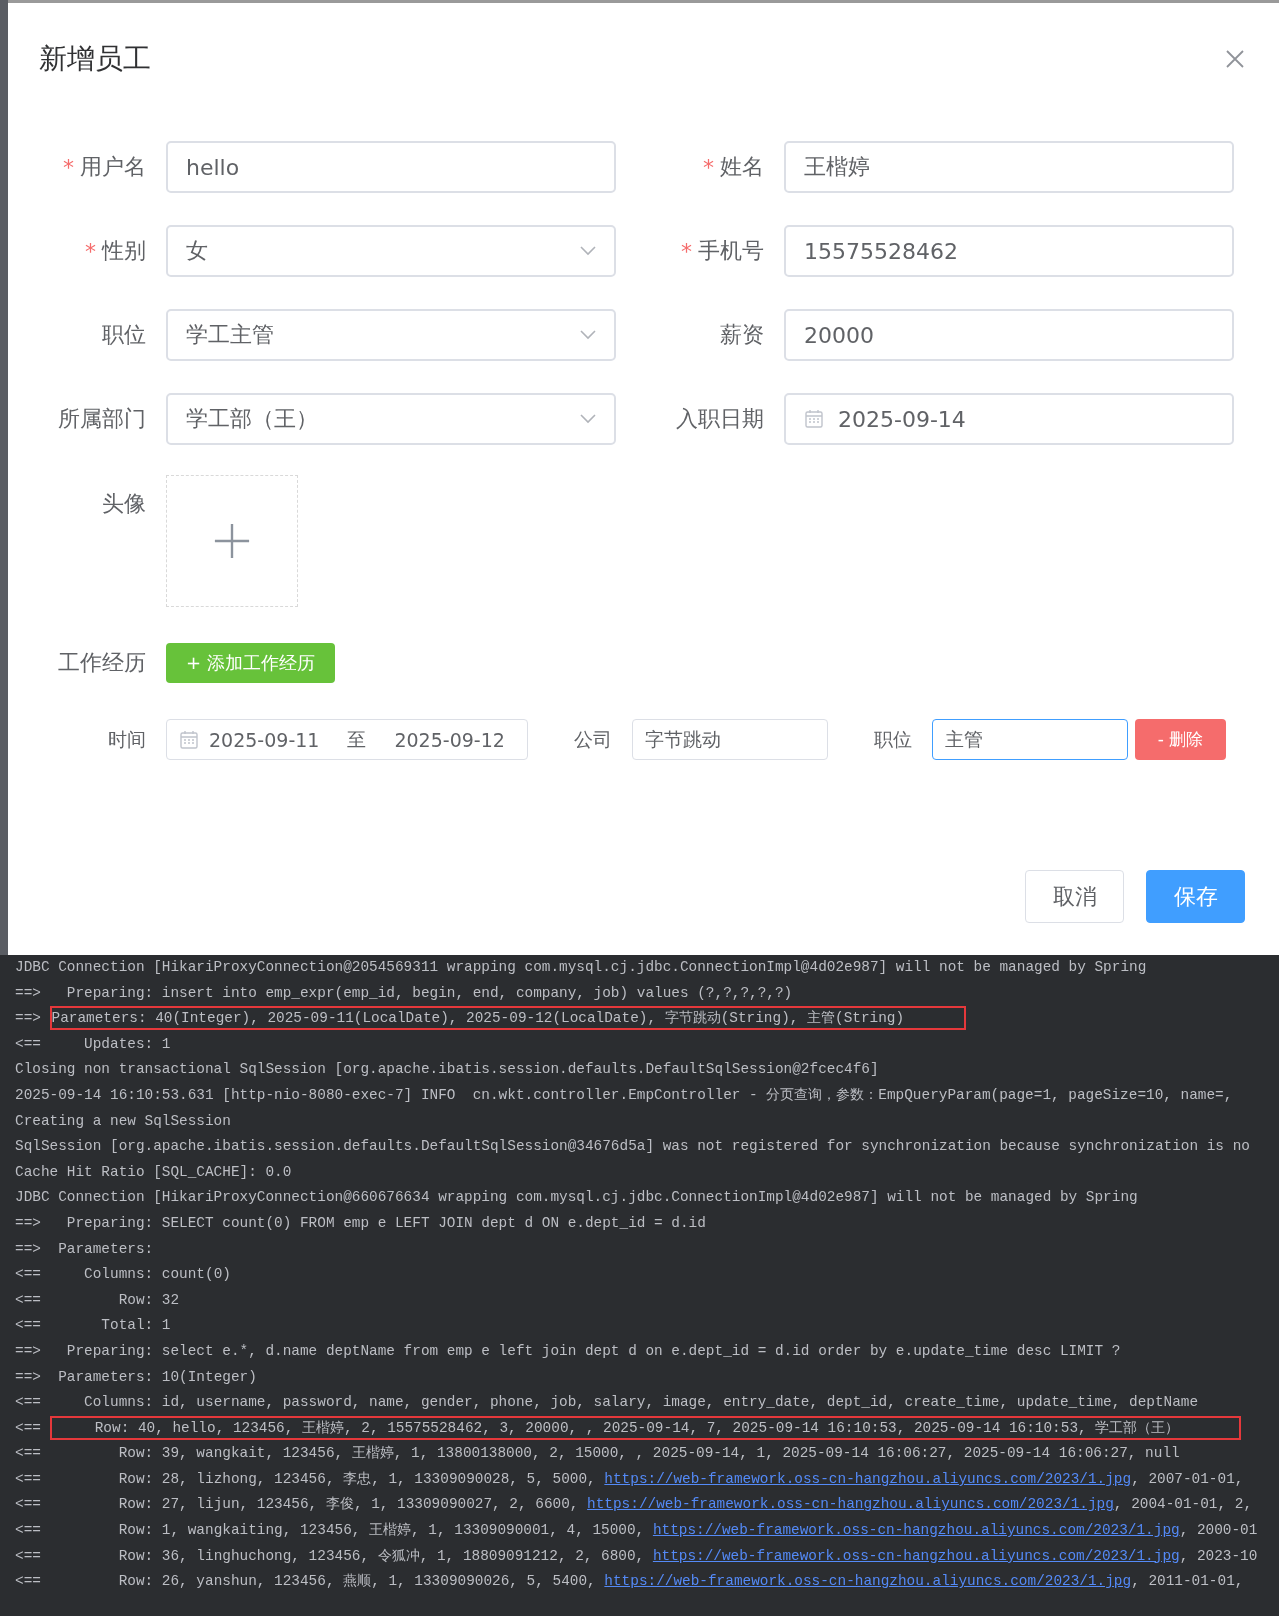 The width and height of the screenshot is (1279, 1616). Describe the element at coordinates (391, 167) in the screenshot. I see `text-field: hello` at that location.